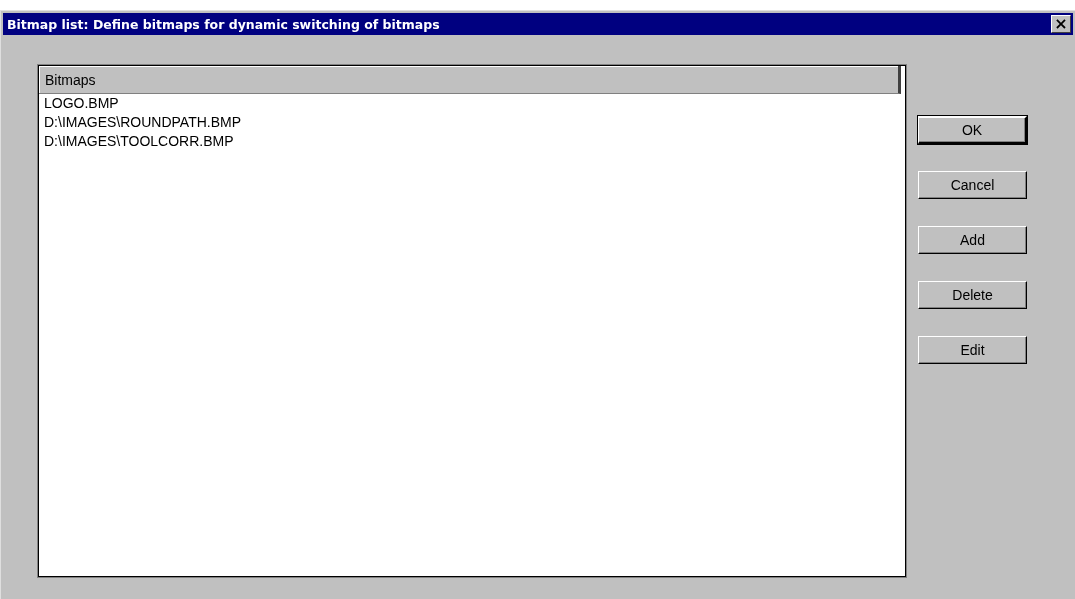  Describe the element at coordinates (472, 141) in the screenshot. I see `list-item: D:\IMAGES\TOOLCORR.BMP` at that location.